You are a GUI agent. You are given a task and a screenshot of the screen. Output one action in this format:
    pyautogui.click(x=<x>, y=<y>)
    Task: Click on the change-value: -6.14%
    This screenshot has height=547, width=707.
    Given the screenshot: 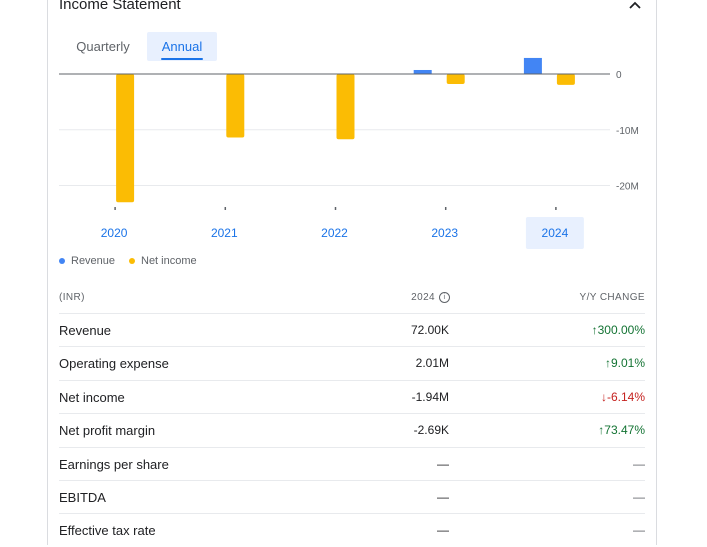 What is the action you would take?
    pyautogui.click(x=625, y=396)
    